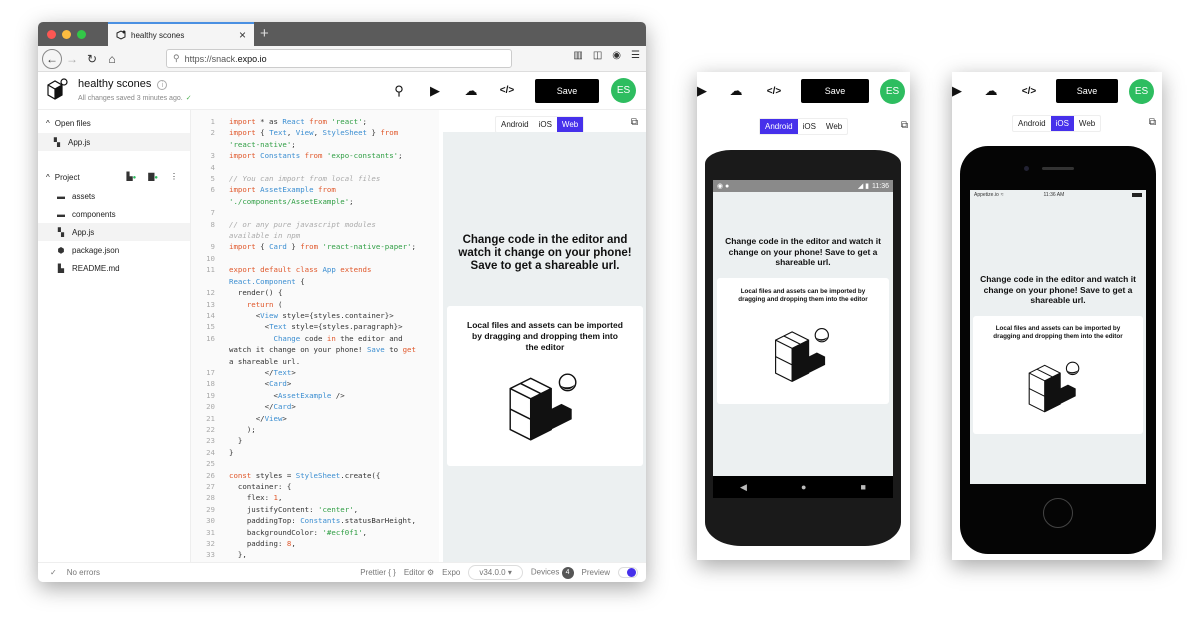 Image resolution: width=1200 pixels, height=637 pixels. What do you see at coordinates (378, 572) in the screenshot?
I see `prettier-button: Prettier { }` at bounding box center [378, 572].